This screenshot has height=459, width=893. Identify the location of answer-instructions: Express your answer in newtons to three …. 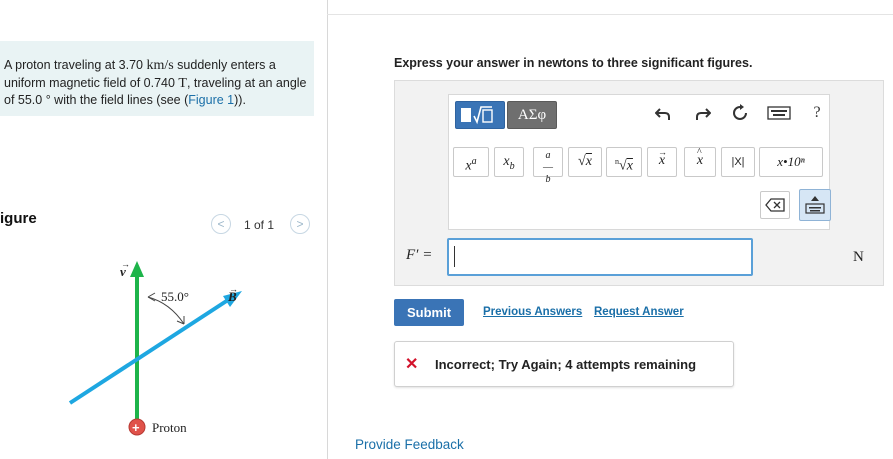
(573, 63).